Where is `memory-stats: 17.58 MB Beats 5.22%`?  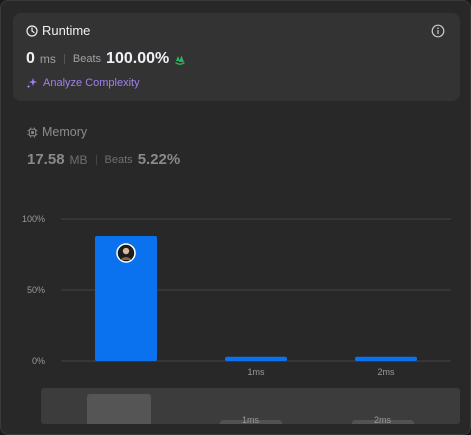 memory-stats: 17.58 MB Beats 5.22% is located at coordinates (103, 159).